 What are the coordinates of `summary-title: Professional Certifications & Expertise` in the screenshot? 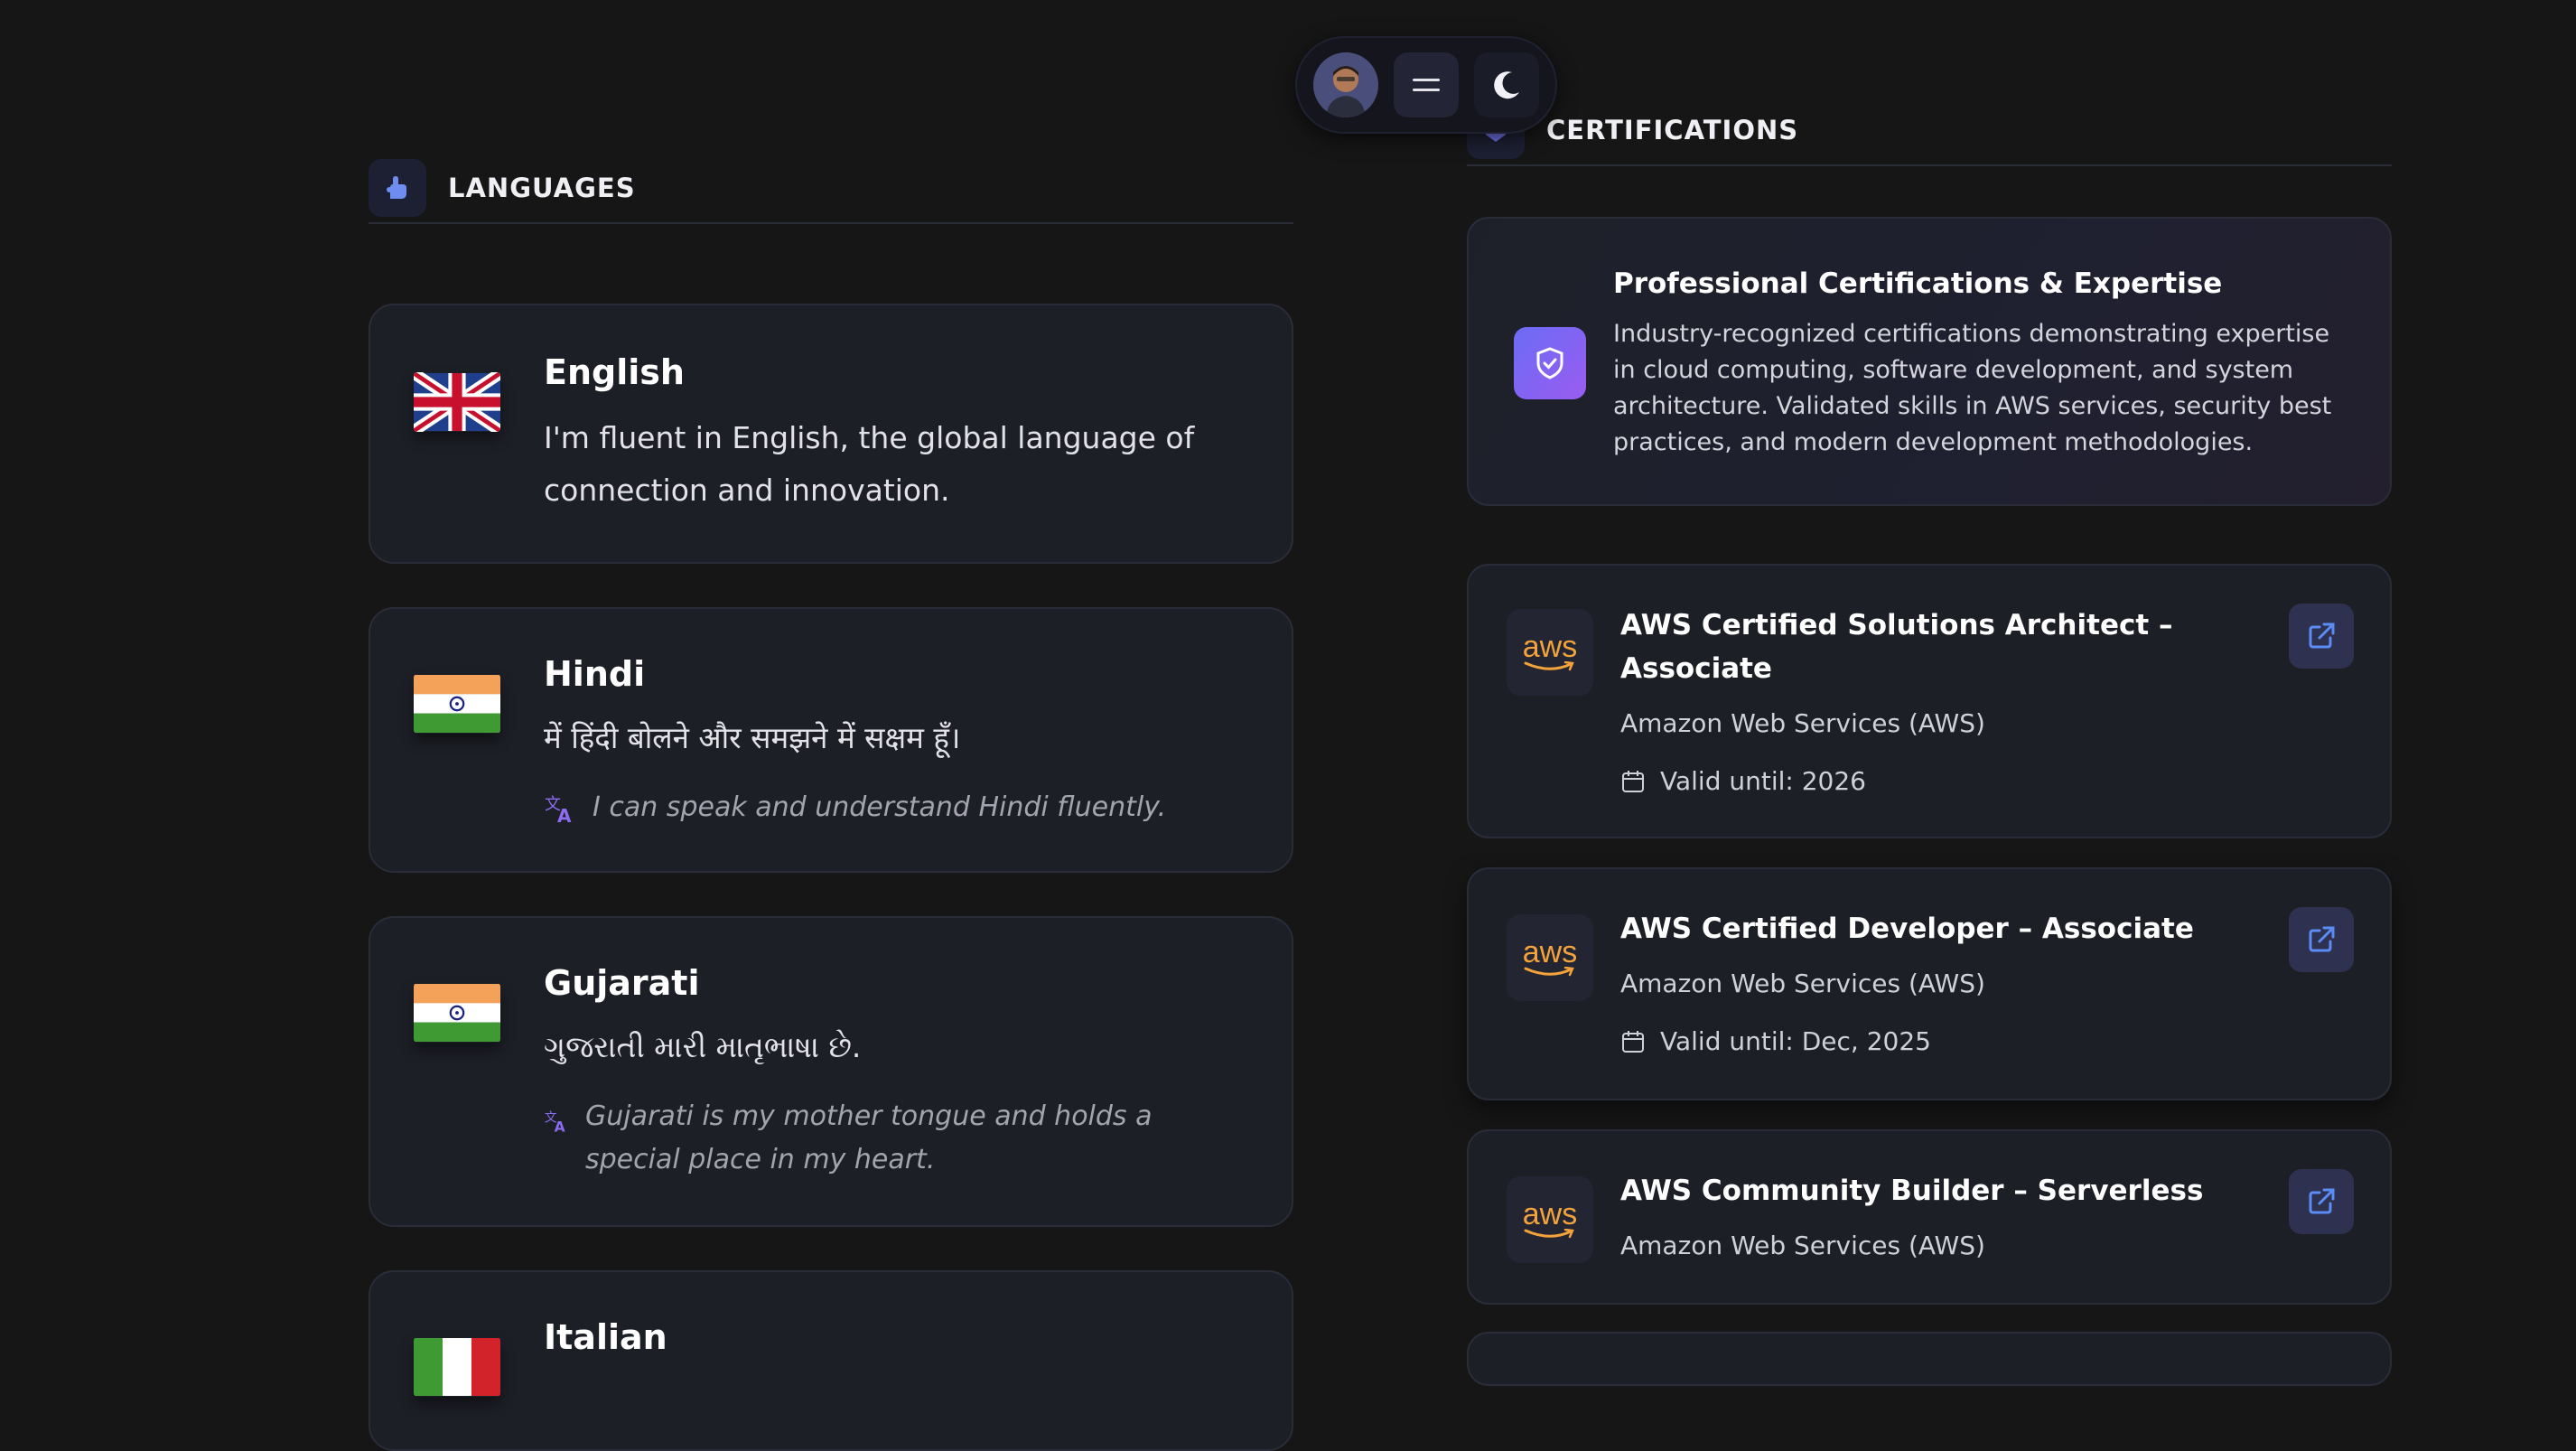 It's located at (1918, 283).